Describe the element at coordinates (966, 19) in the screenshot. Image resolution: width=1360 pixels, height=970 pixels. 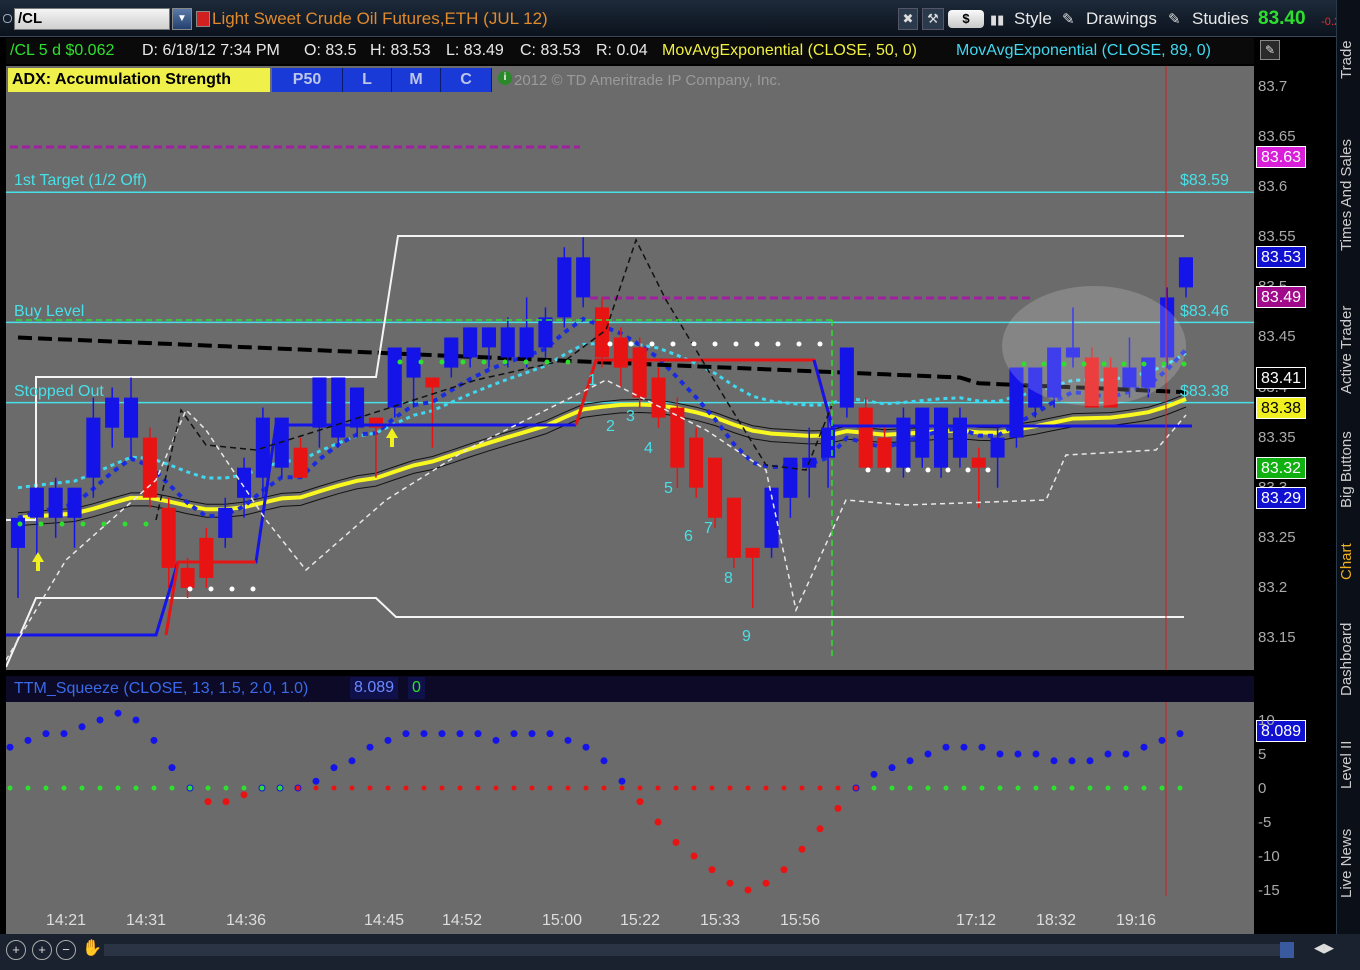
I see `dollar-button: $` at that location.